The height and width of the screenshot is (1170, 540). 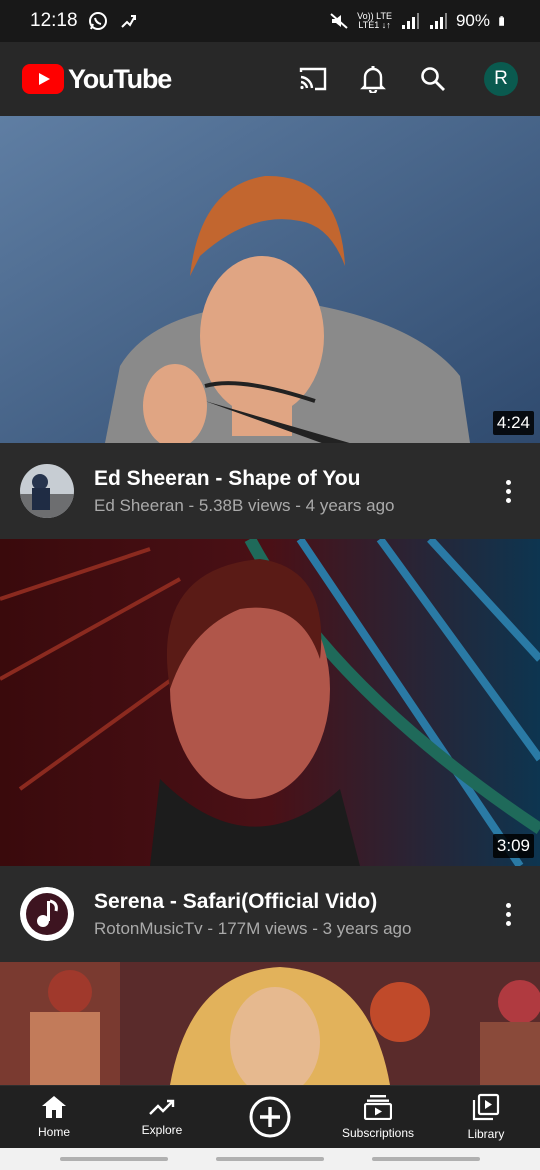 What do you see at coordinates (486, 1107) in the screenshot?
I see `library-icon` at bounding box center [486, 1107].